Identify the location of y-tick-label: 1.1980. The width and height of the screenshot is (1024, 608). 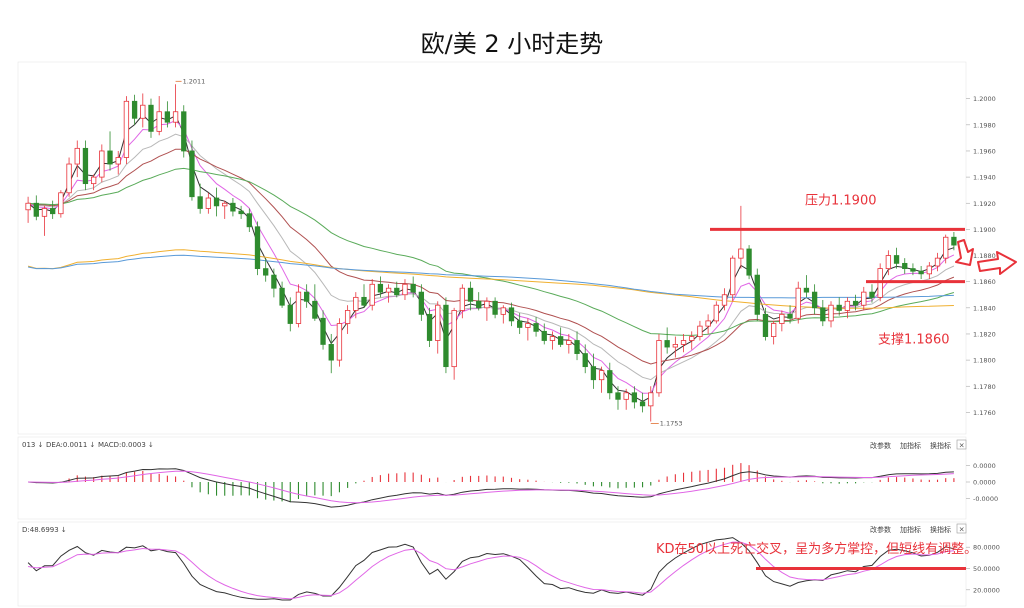
(984, 125).